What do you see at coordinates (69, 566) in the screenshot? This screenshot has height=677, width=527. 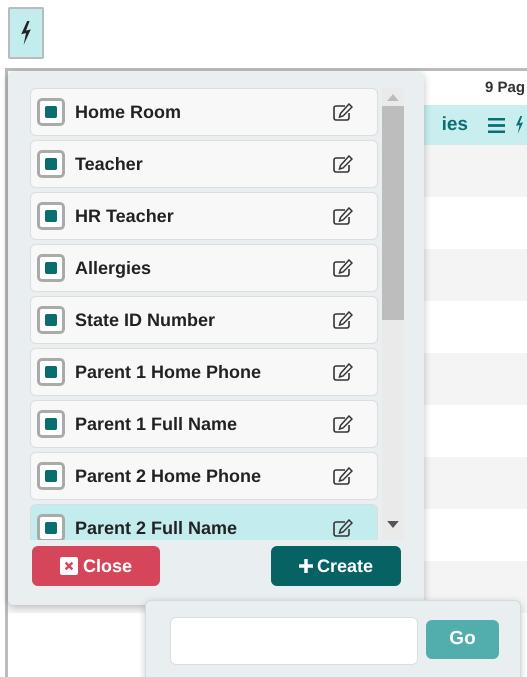 I see `close-icon` at bounding box center [69, 566].